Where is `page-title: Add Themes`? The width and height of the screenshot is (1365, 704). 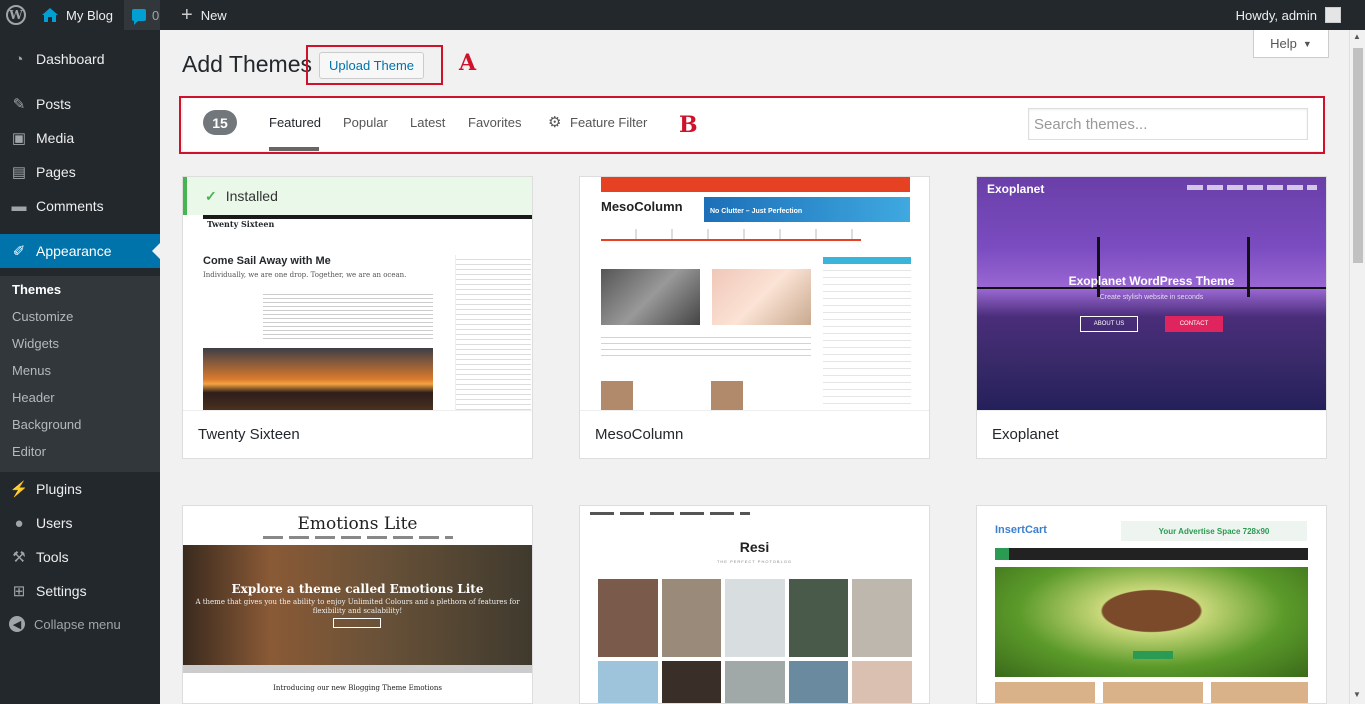
page-title: Add Themes is located at coordinates (247, 64).